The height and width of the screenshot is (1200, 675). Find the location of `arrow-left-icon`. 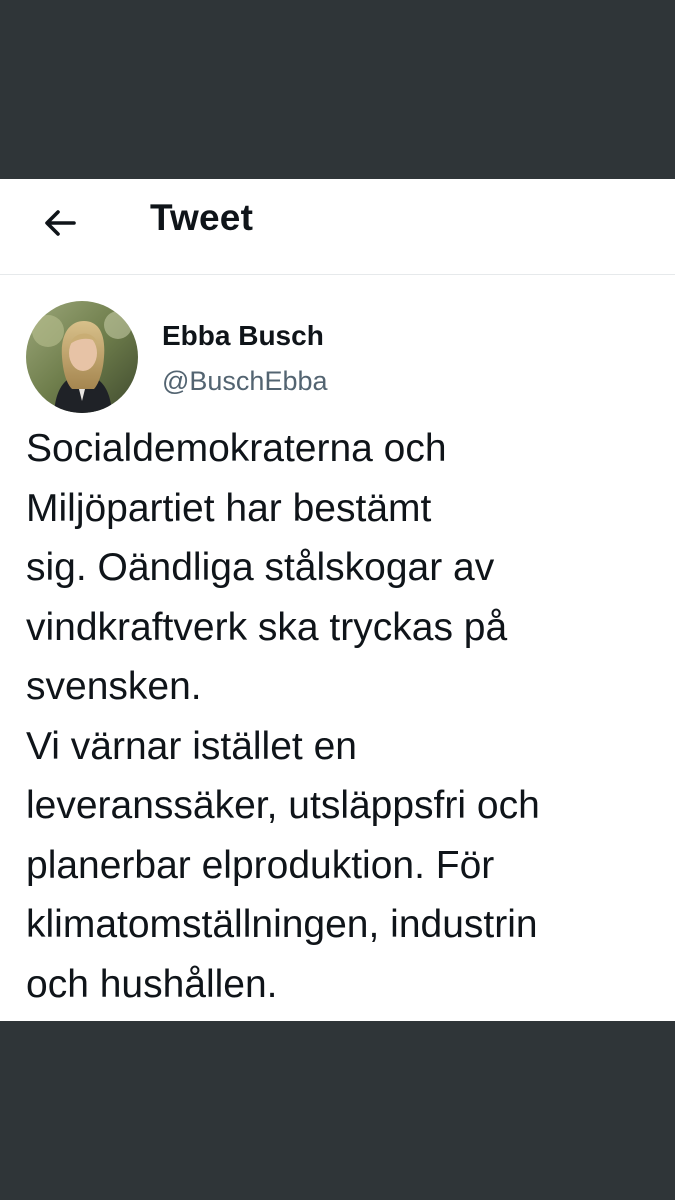

arrow-left-icon is located at coordinates (60, 223).